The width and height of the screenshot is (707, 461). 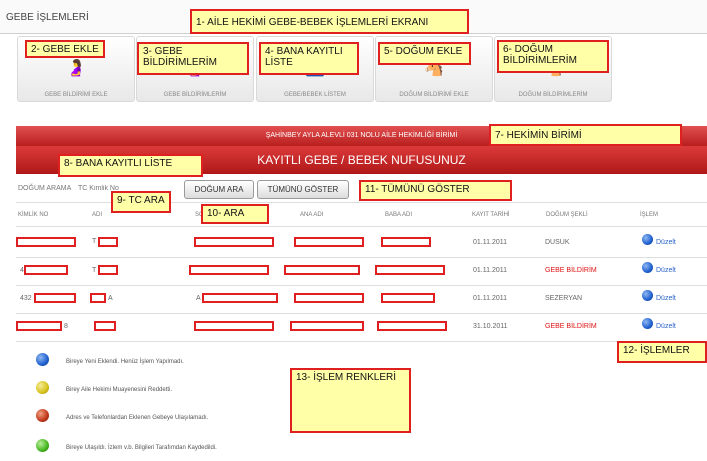 What do you see at coordinates (198, 298) in the screenshot?
I see `cell-soyadi: A` at bounding box center [198, 298].